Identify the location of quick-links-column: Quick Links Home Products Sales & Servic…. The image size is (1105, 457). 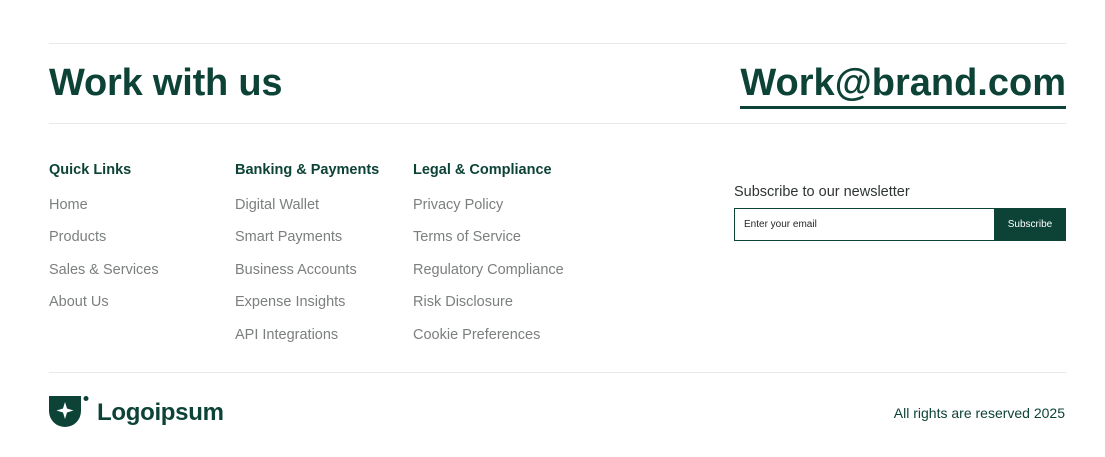
(104, 242).